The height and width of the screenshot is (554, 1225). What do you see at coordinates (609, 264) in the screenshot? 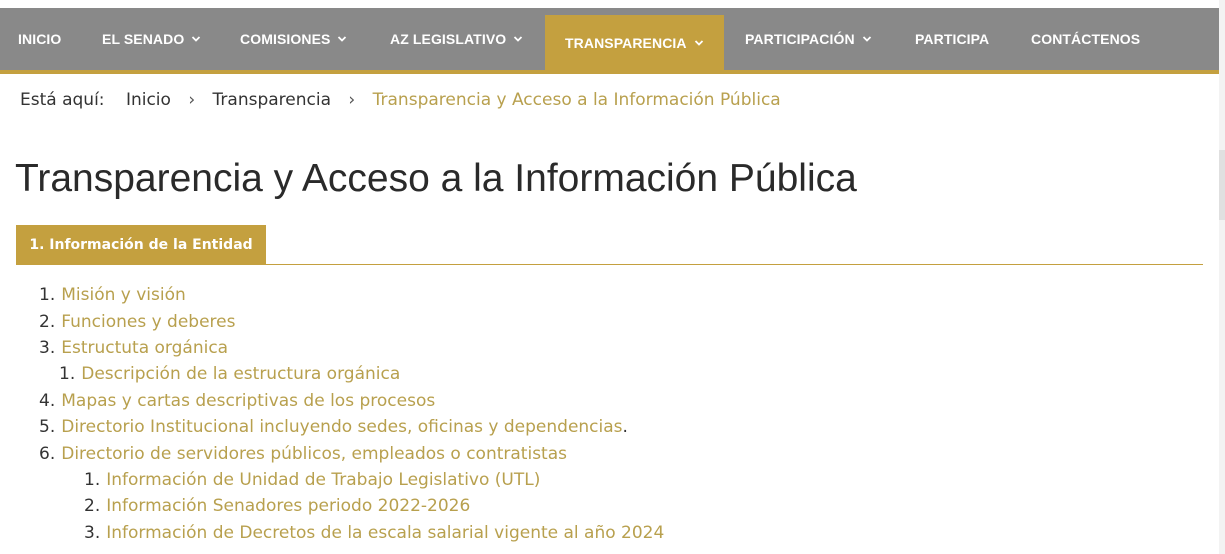
I see `tab-underline` at bounding box center [609, 264].